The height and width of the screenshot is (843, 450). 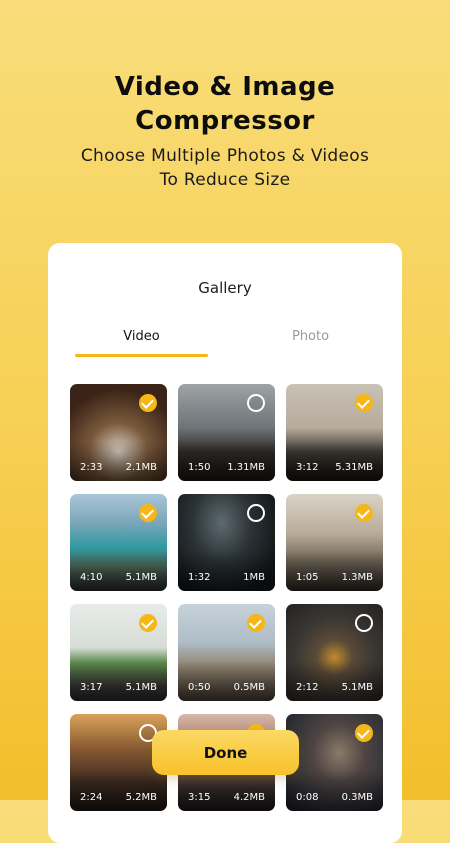 What do you see at coordinates (354, 467) in the screenshot?
I see `file-size: 5.31MB` at bounding box center [354, 467].